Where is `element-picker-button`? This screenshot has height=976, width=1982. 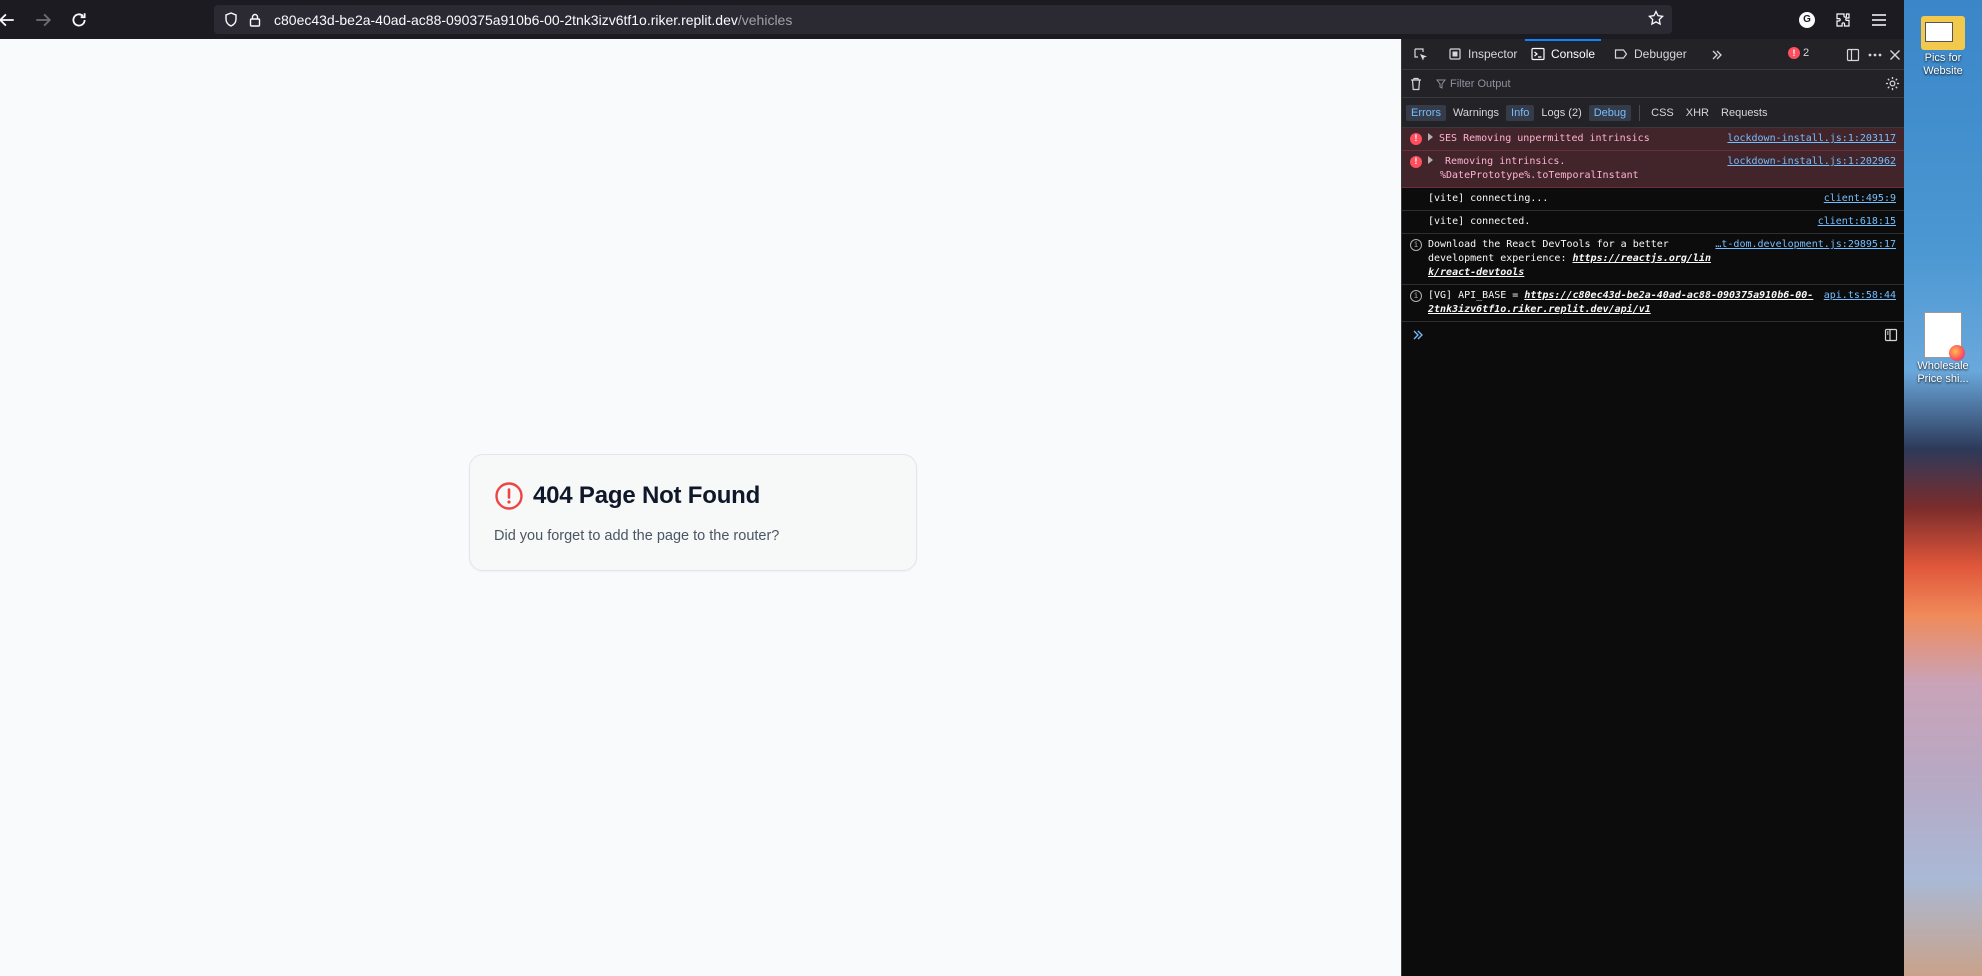 element-picker-button is located at coordinates (1421, 54).